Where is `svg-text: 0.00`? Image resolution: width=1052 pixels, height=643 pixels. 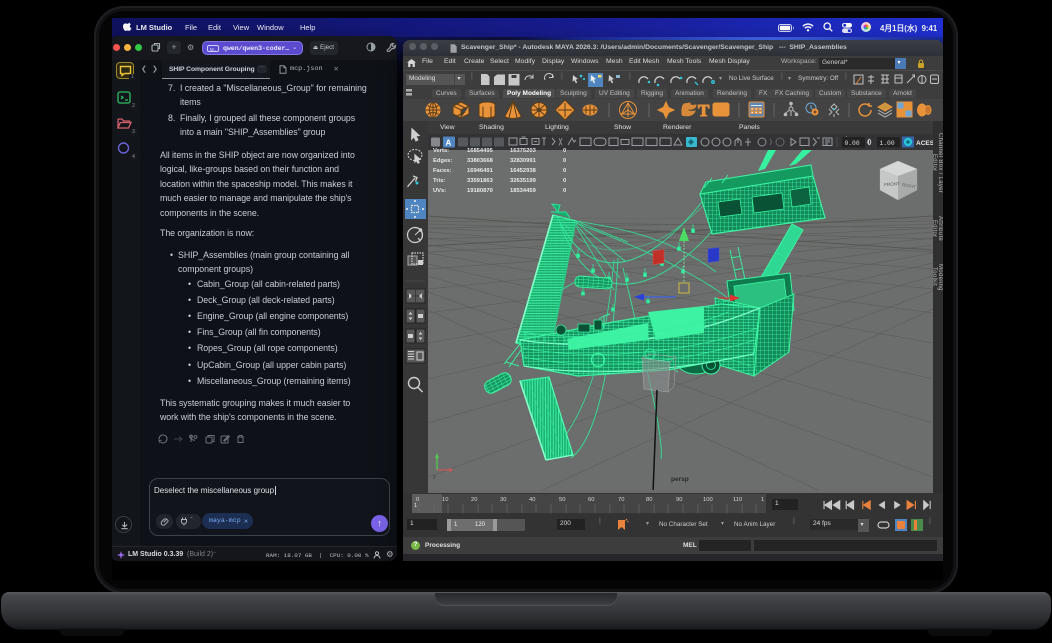
svg-text: 0.00 is located at coordinates (852, 143).